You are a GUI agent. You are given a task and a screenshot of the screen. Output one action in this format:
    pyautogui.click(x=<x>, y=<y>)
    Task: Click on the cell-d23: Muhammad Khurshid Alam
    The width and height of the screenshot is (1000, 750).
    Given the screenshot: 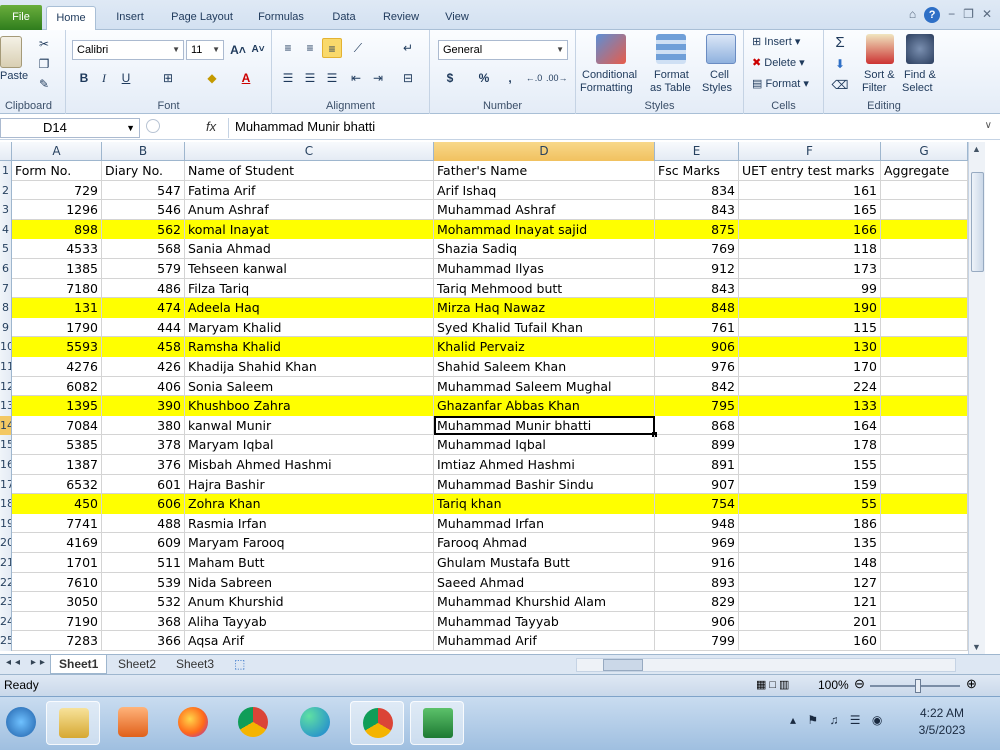 What is the action you would take?
    pyautogui.click(x=544, y=602)
    